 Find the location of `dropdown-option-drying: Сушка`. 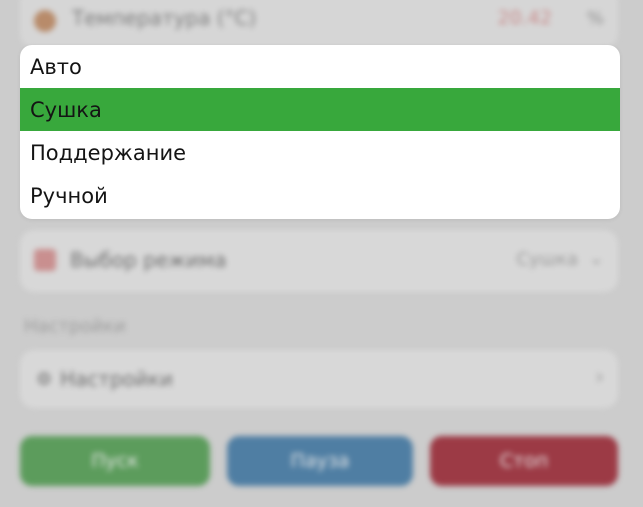

dropdown-option-drying: Сушка is located at coordinates (320, 109).